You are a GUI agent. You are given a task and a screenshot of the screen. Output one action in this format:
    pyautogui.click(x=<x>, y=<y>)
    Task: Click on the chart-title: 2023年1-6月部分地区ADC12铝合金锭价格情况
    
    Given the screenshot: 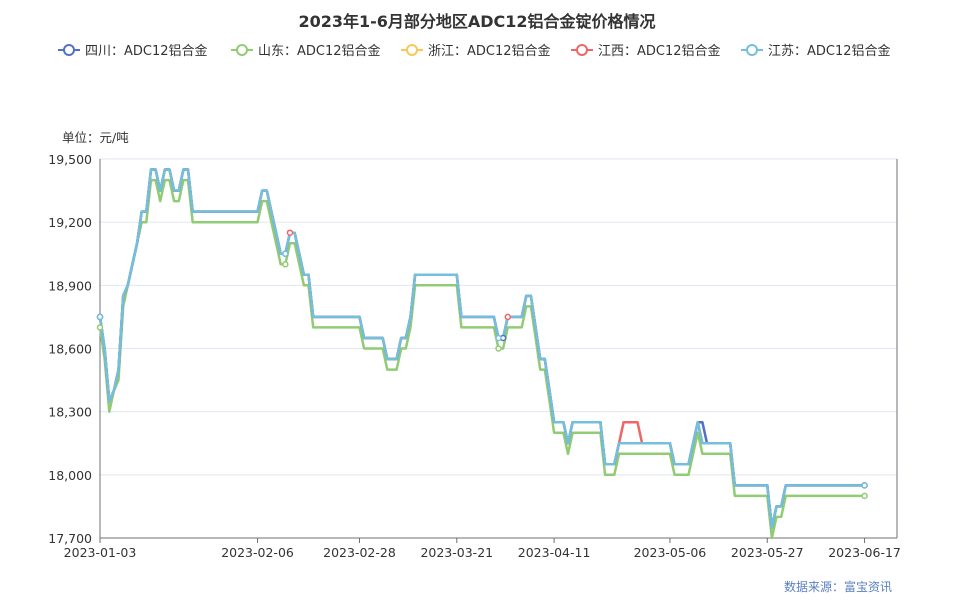 What is the action you would take?
    pyautogui.click(x=476, y=21)
    